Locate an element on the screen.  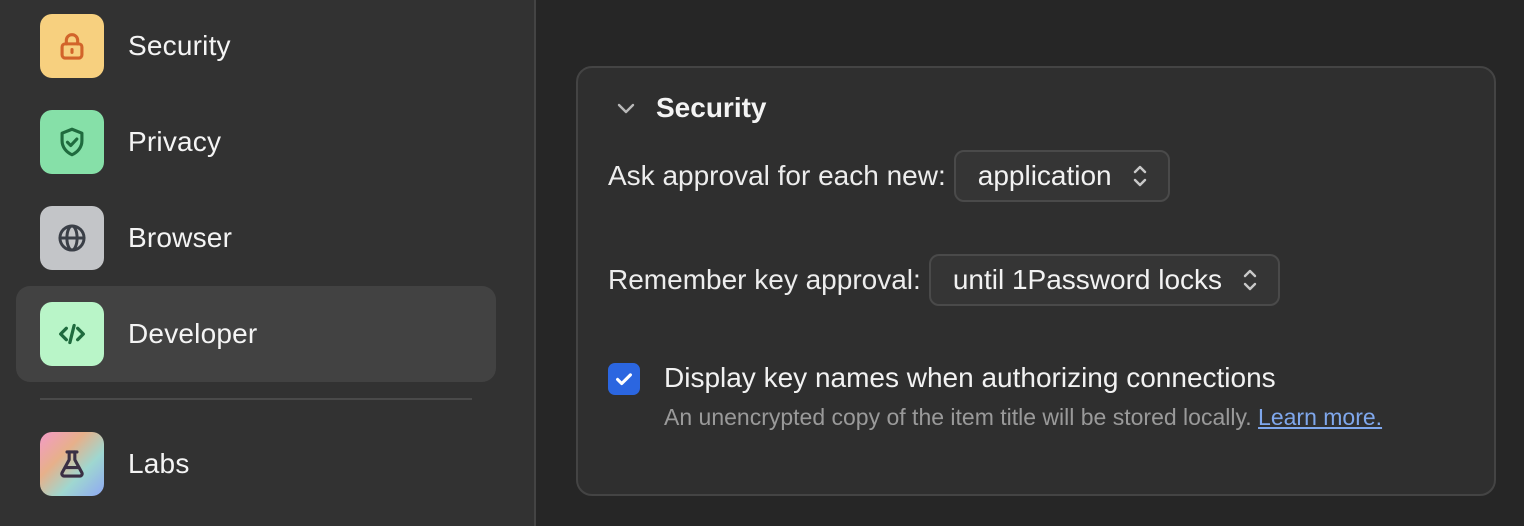
display-key-names-checkbox is located at coordinates (624, 379).